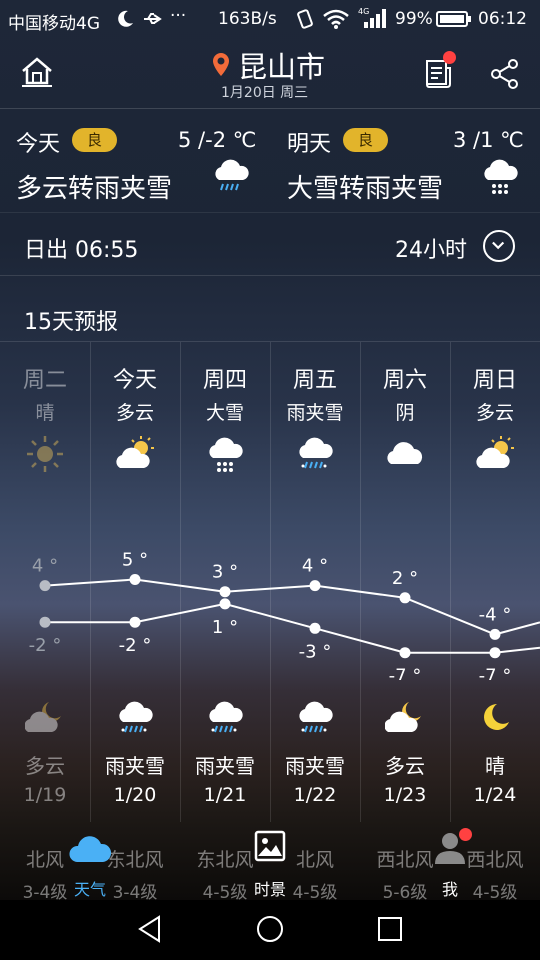 This screenshot has width=540, height=960. Describe the element at coordinates (81, 250) in the screenshot. I see `sunrise-time: 日出 06:55` at that location.